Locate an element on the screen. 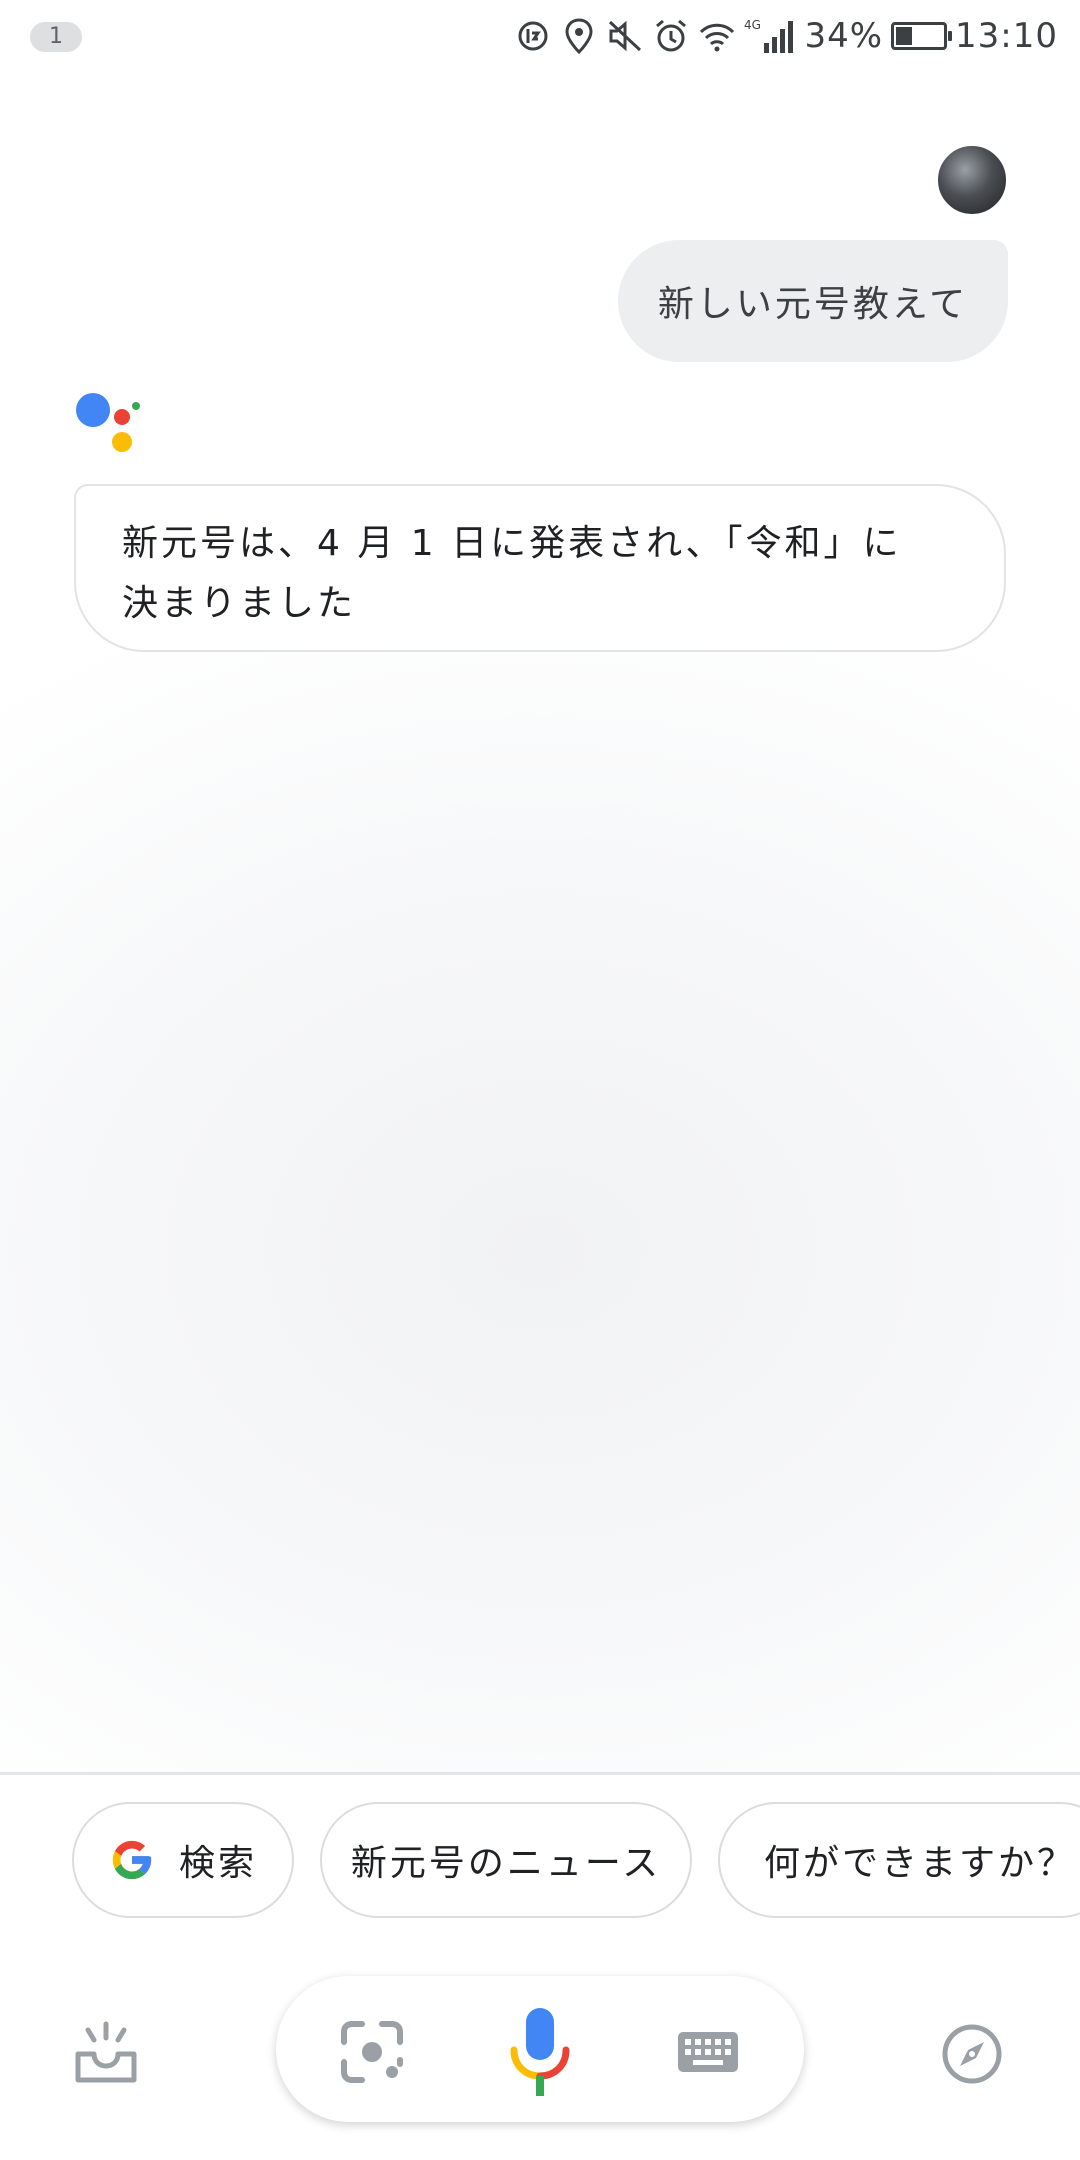 The width and height of the screenshot is (1080, 2160). battery-percent: 34% is located at coordinates (844, 36).